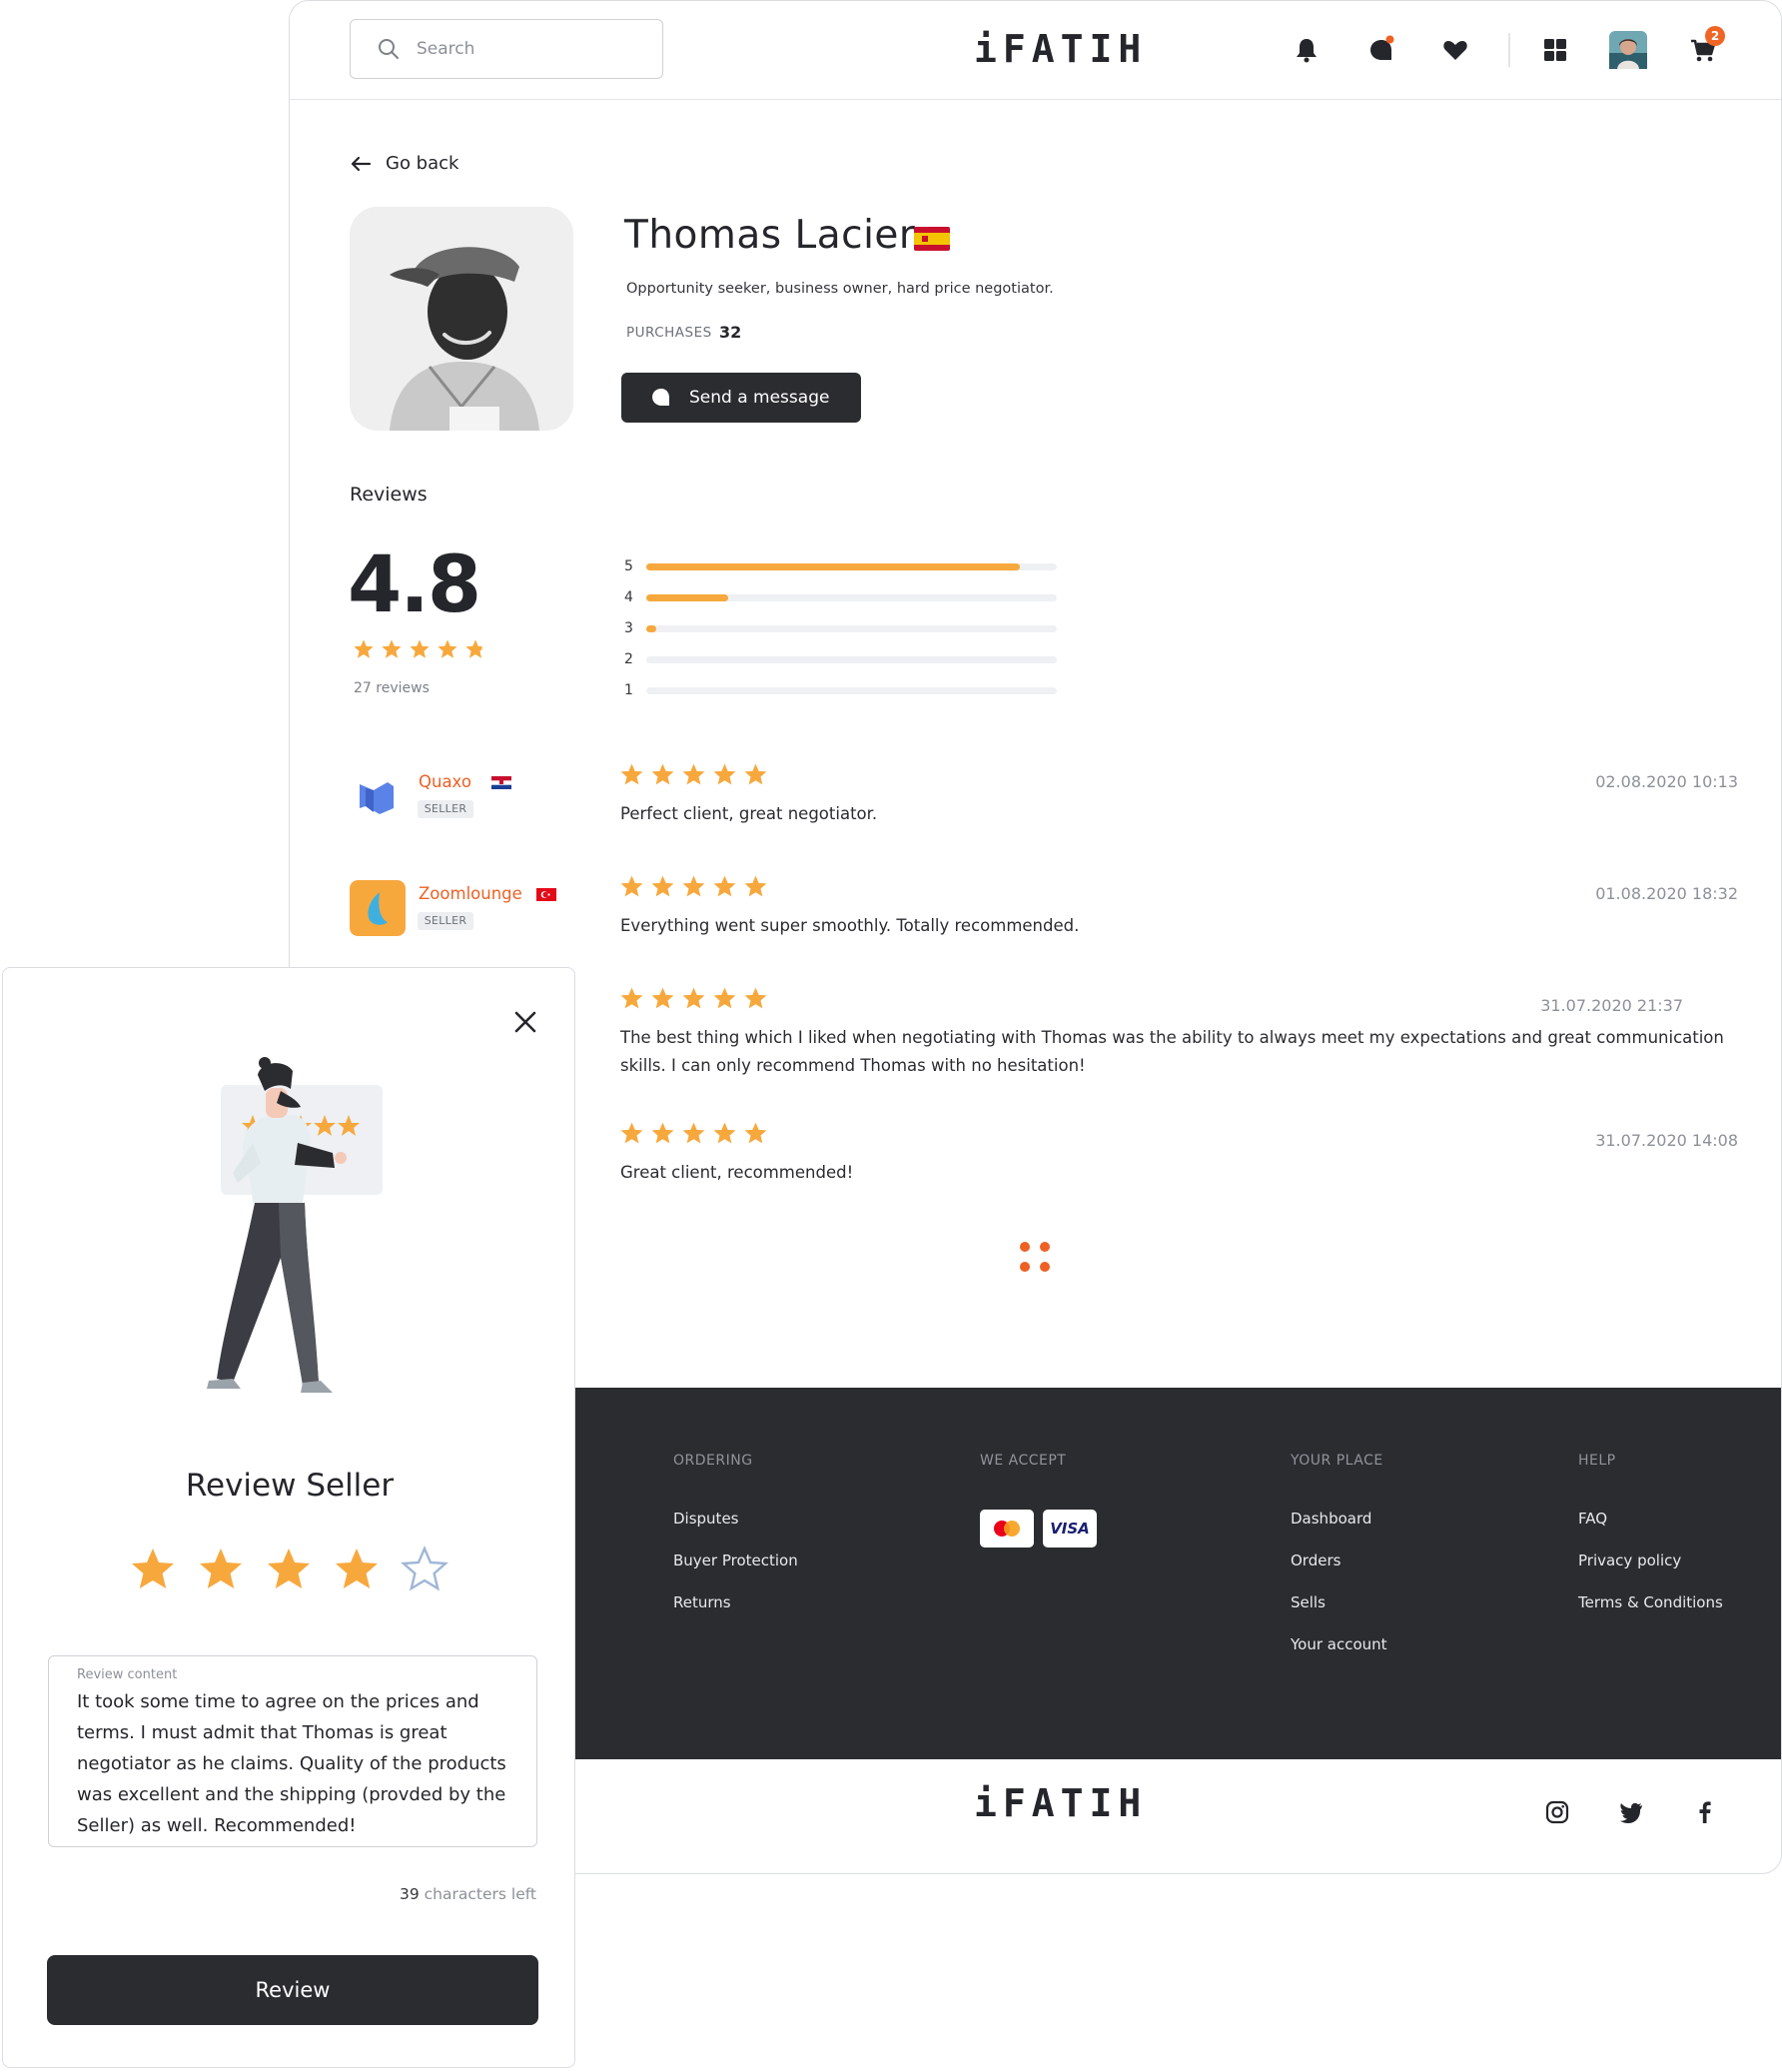 The image size is (1782, 2072). I want to click on review-content-label: Review content, so click(128, 1674).